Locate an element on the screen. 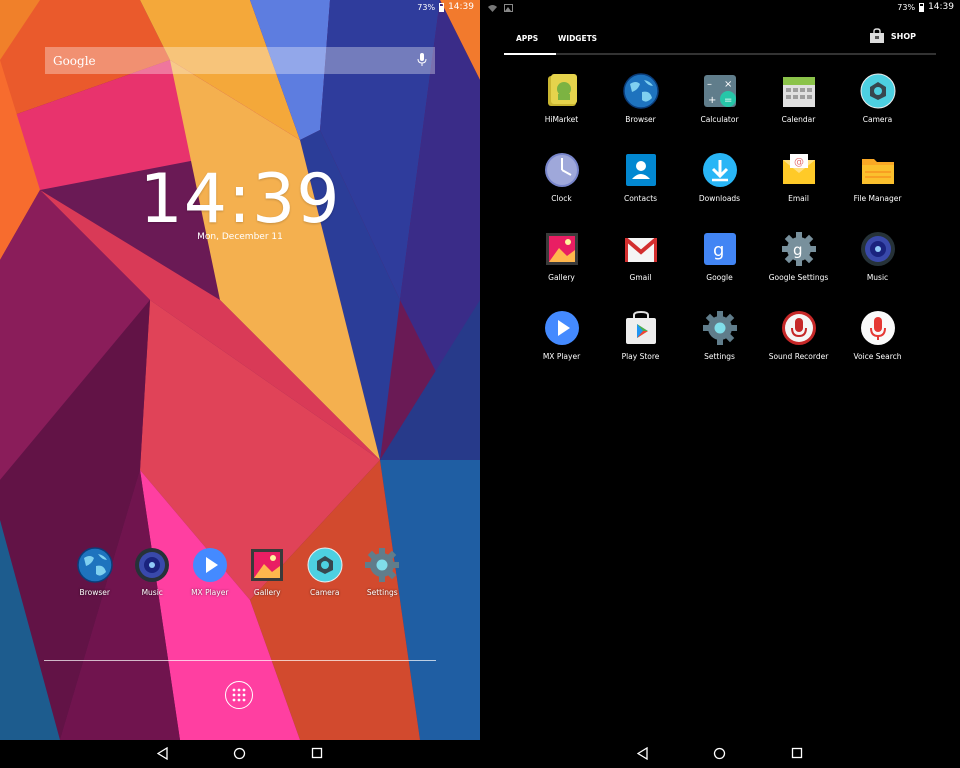 Image resolution: width=960 pixels, height=768 pixels. gmail-icon is located at coordinates (640, 250).